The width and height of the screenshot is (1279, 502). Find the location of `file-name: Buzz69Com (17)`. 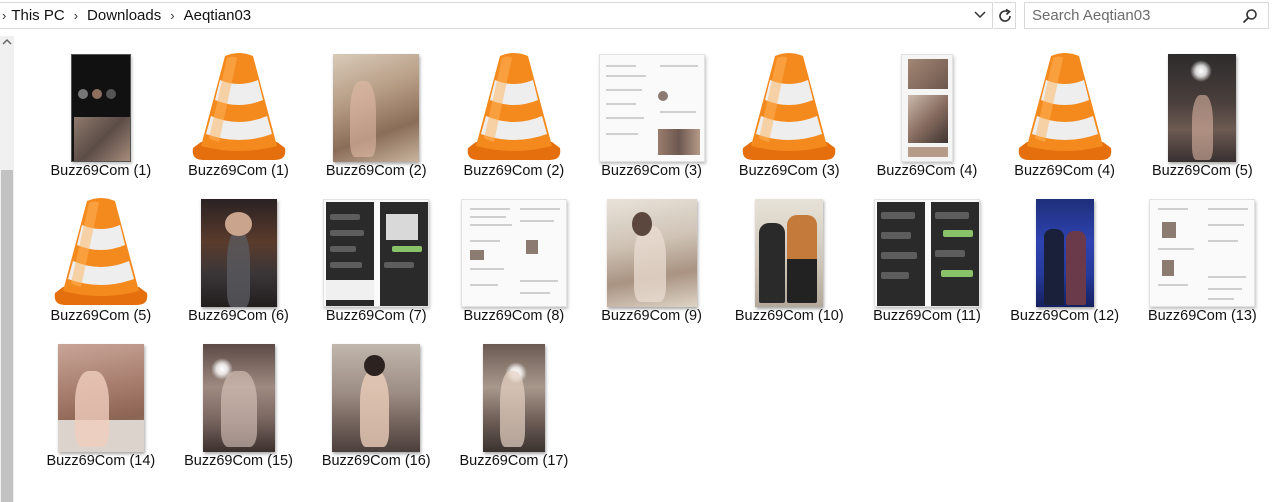

file-name: Buzz69Com (17) is located at coordinates (514, 461).